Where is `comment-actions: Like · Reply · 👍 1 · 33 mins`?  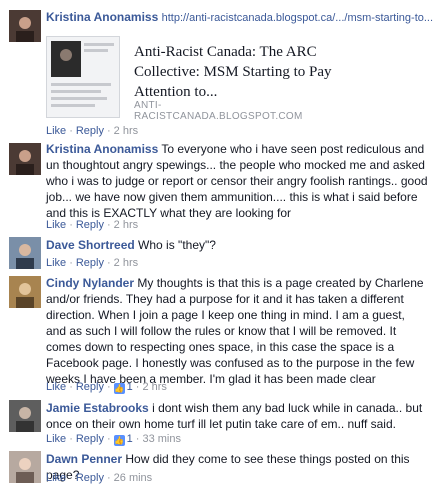 comment-actions: Like · Reply · 👍 1 · 33 mins is located at coordinates (113, 439).